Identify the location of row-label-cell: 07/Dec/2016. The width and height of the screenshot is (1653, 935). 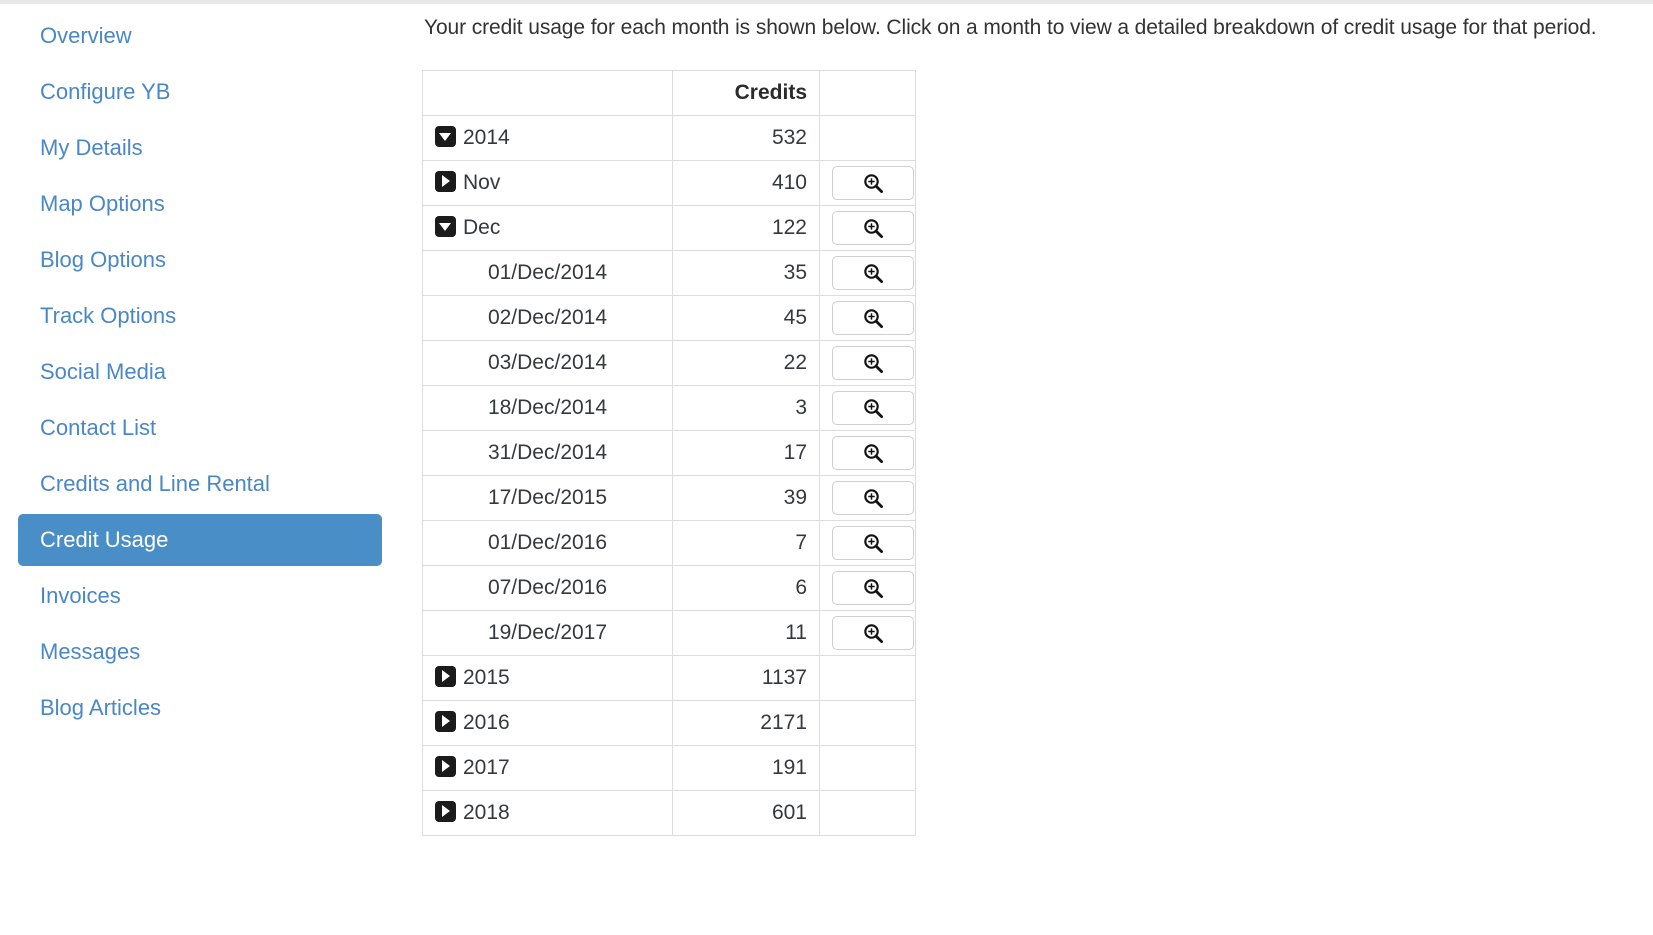
(547, 588).